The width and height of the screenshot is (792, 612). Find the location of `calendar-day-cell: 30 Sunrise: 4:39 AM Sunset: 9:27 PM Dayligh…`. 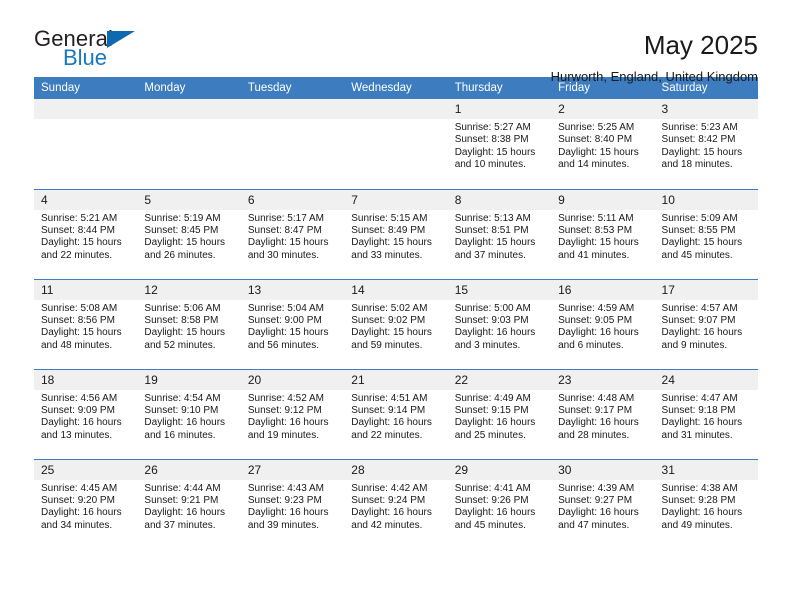

calendar-day-cell: 30 Sunrise: 4:39 AM Sunset: 9:27 PM Dayligh… is located at coordinates (603, 503).